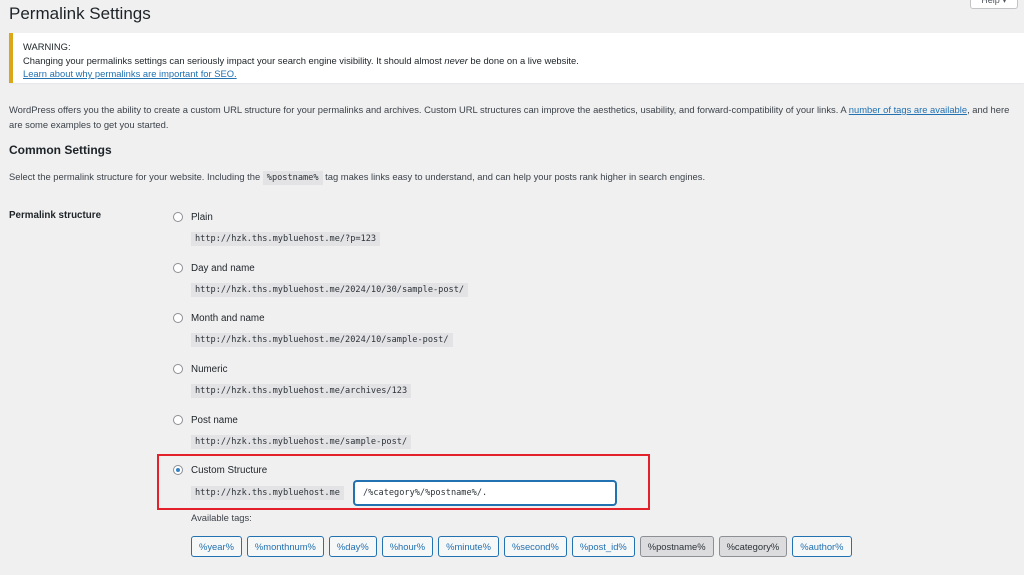 The height and width of the screenshot is (575, 1024). What do you see at coordinates (286, 239) in the screenshot?
I see `example-url: http://hzk.ths.mybluehost.me/?p=123` at bounding box center [286, 239].